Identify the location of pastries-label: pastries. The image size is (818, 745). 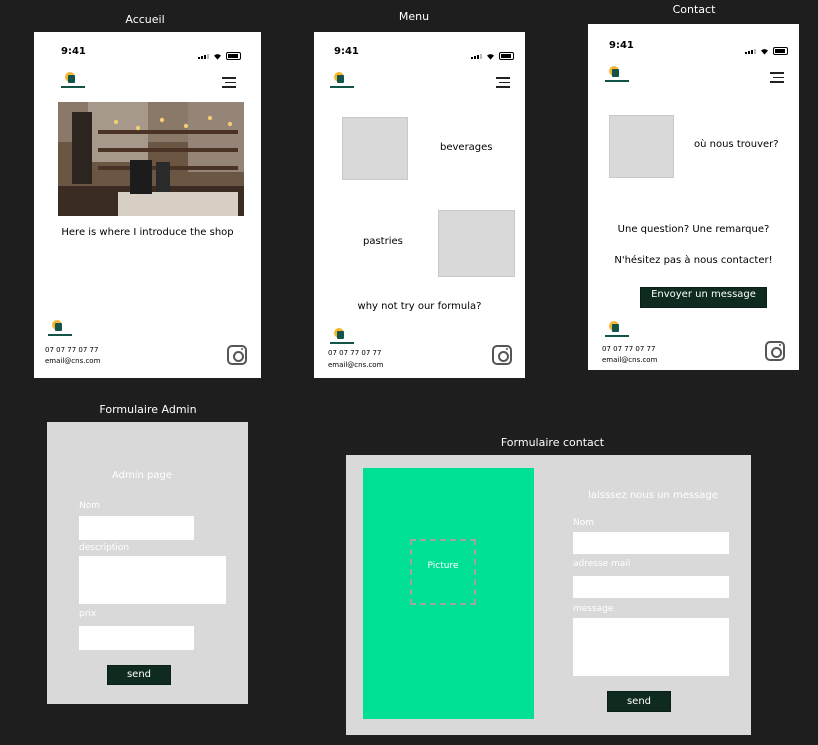
(383, 241).